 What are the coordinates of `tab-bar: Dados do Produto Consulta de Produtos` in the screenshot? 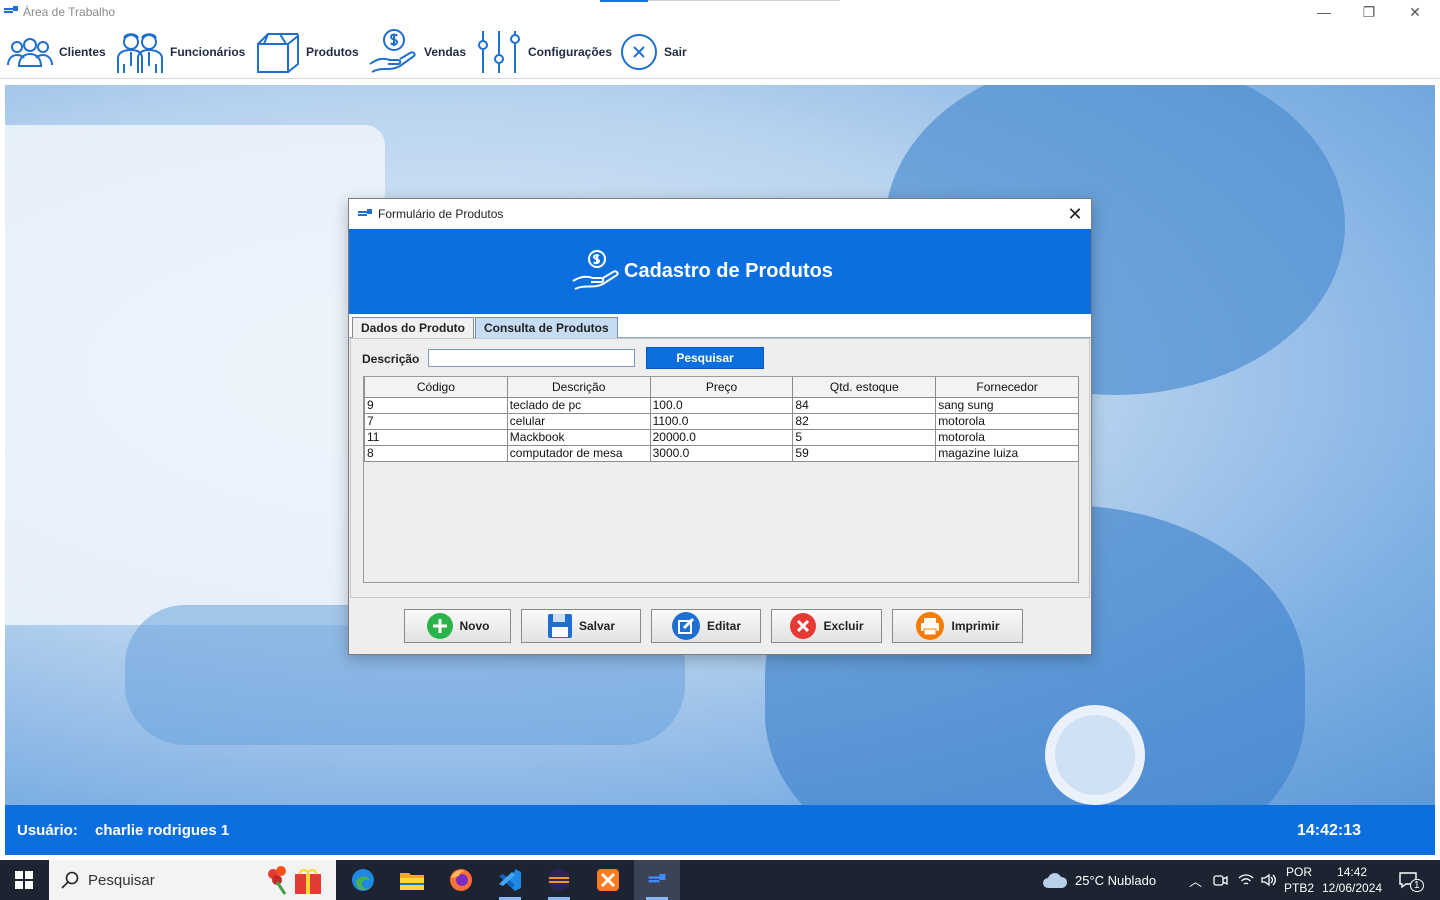 It's located at (720, 326).